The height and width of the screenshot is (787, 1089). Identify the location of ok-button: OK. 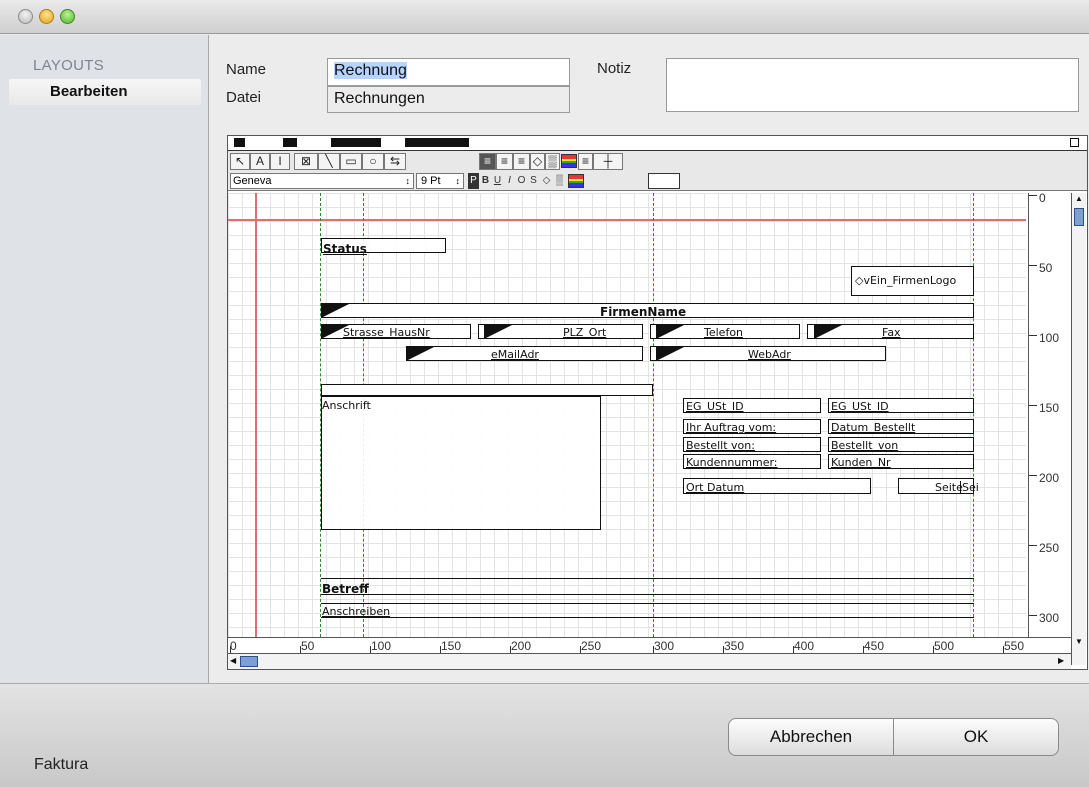
(976, 737).